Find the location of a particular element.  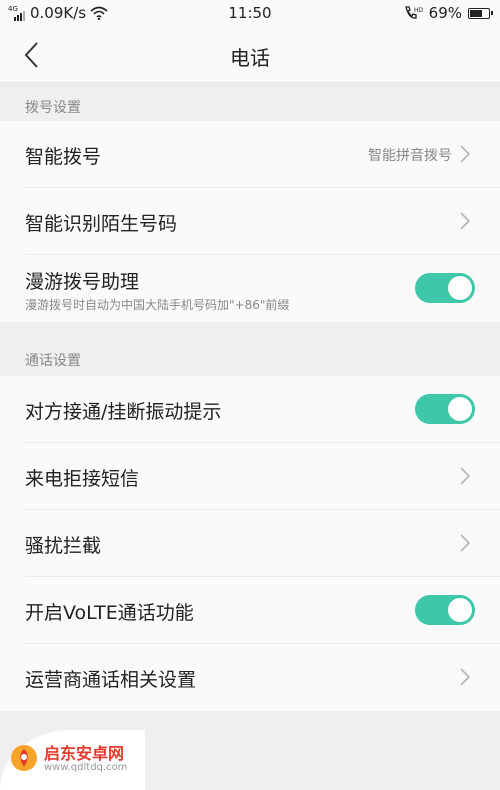

setting-label: 漫游拨号助理 is located at coordinates (82, 282).